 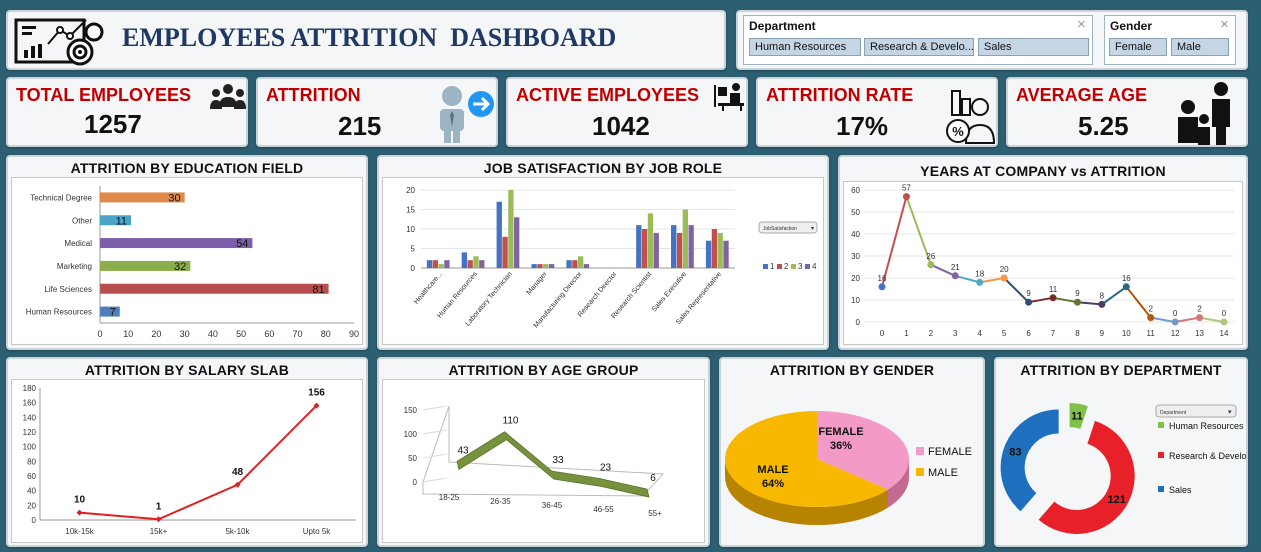 I want to click on data-label: 16, so click(x=882, y=278).